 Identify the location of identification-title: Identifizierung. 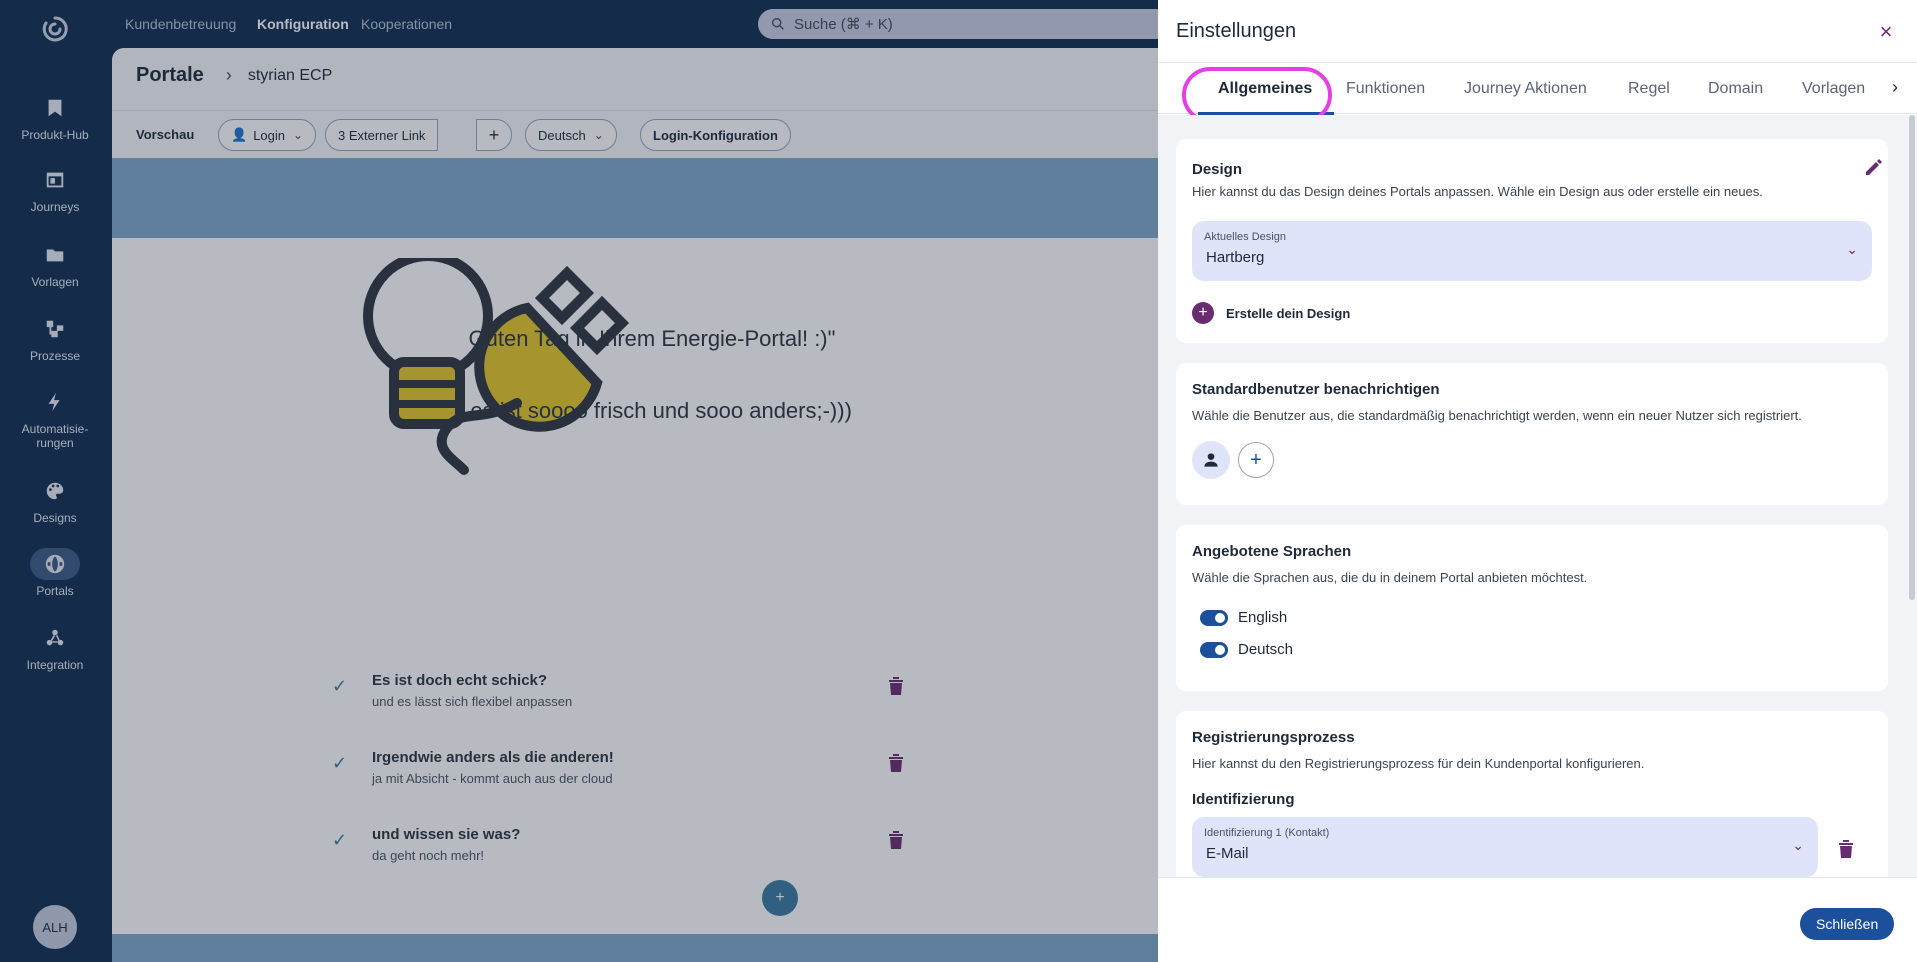
(1243, 799).